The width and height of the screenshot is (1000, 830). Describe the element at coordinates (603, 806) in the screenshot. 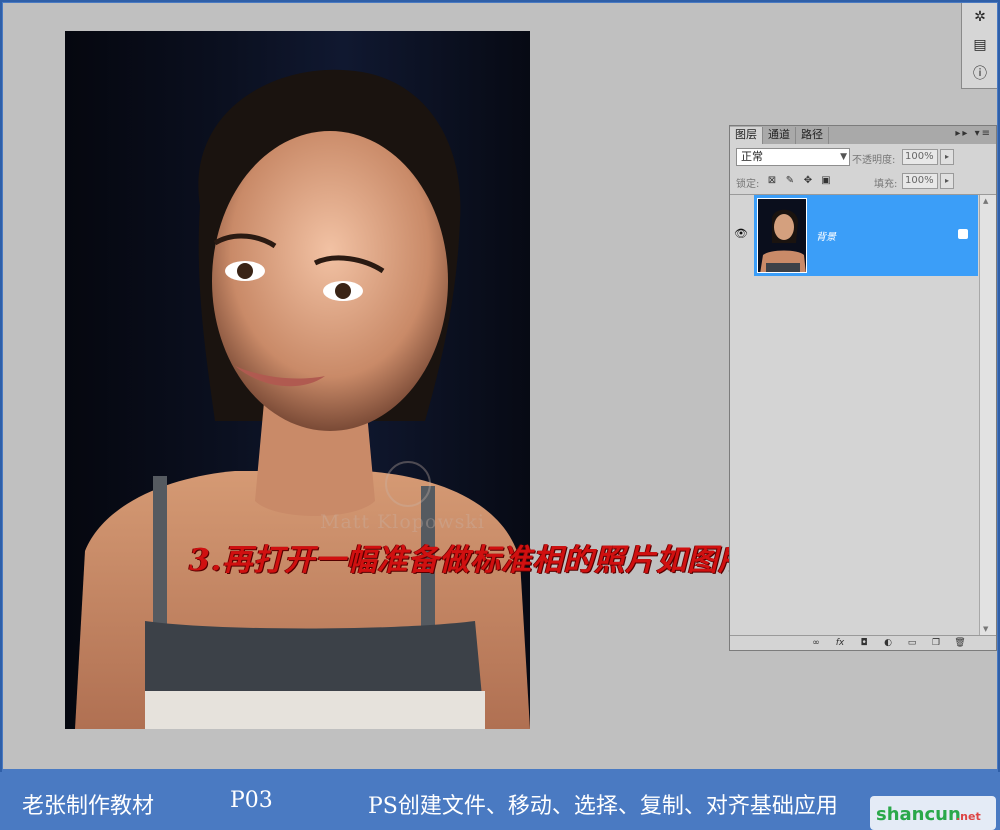

I see `footer-title: PS创建文件、移动、选择、复制、对齐基础应用` at that location.